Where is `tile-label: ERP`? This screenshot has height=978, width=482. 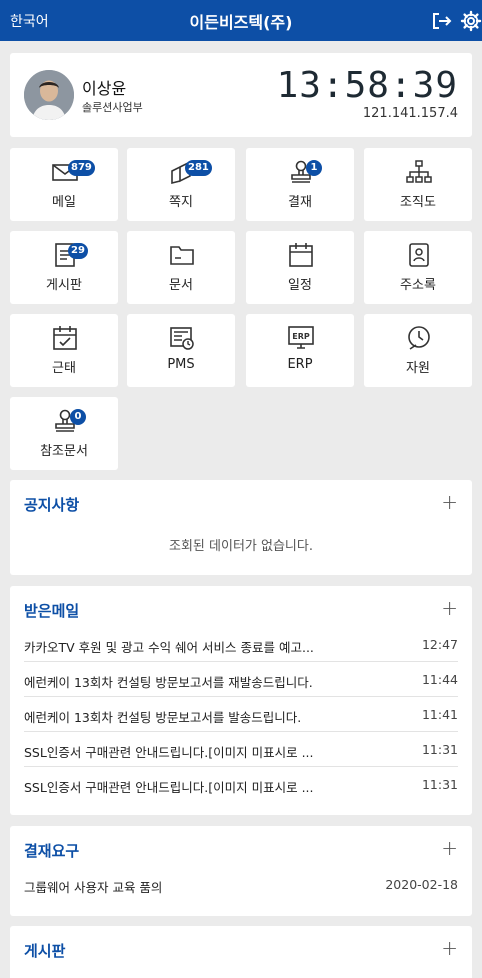
tile-label: ERP is located at coordinates (300, 364).